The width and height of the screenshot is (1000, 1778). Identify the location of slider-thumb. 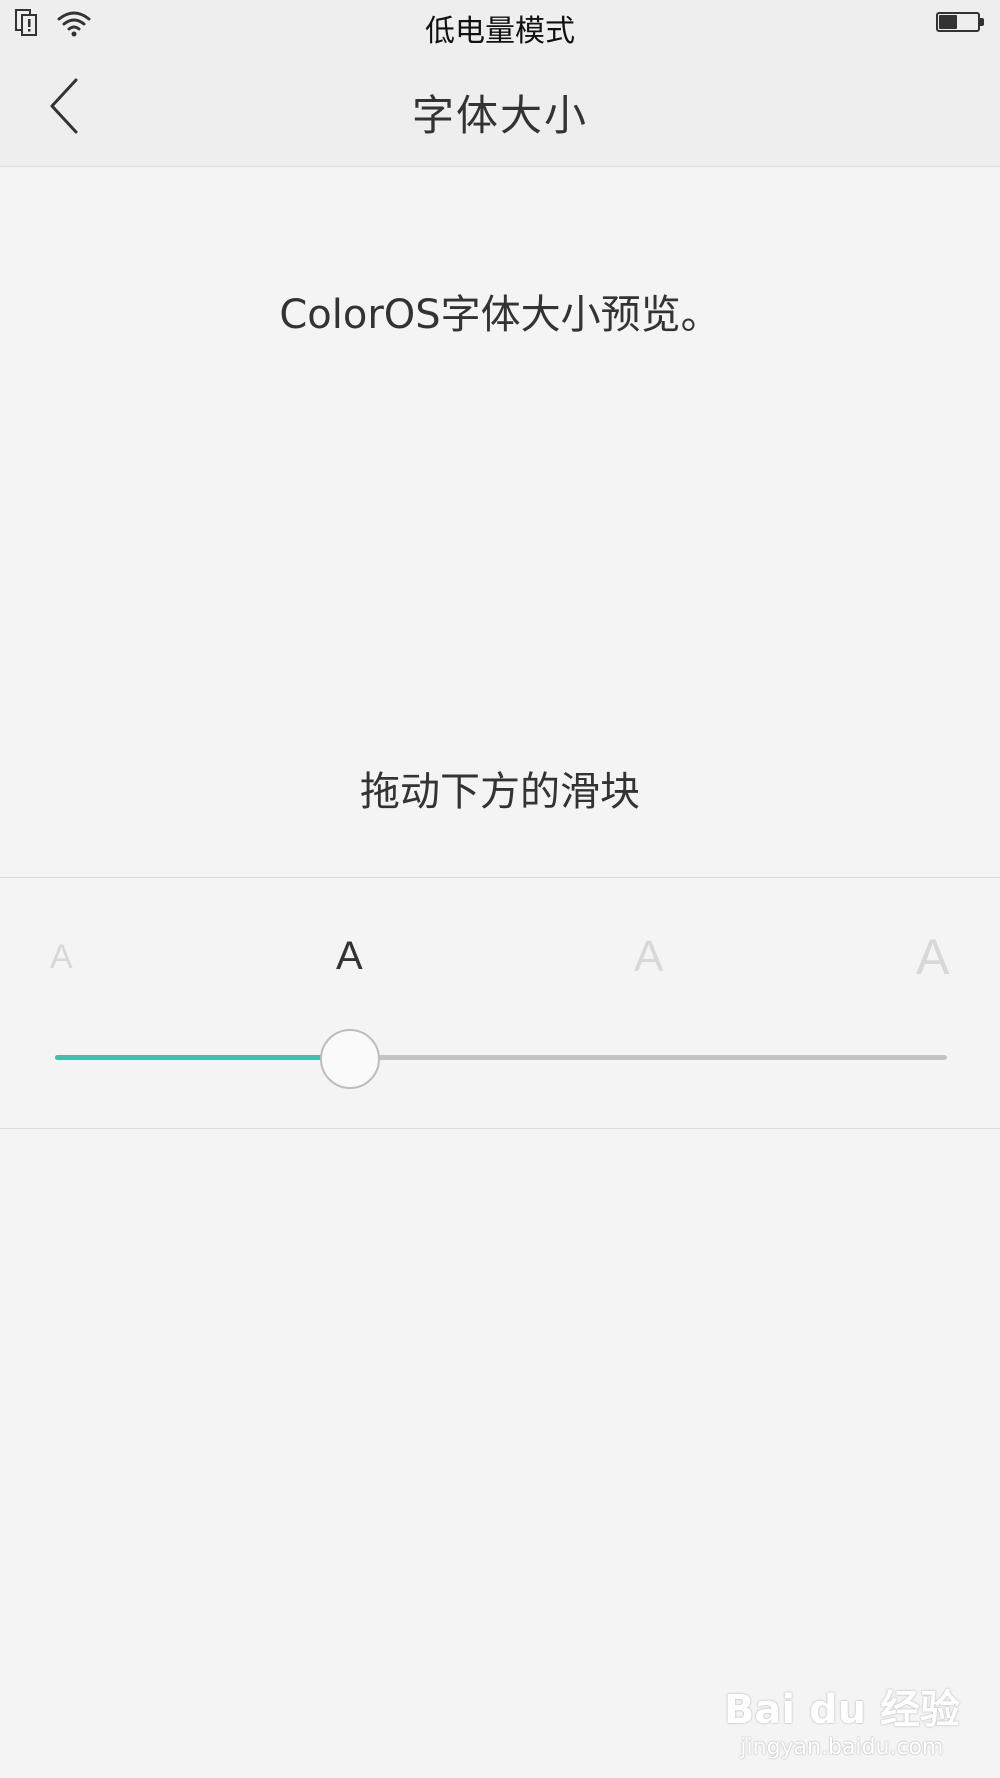
(350, 1059).